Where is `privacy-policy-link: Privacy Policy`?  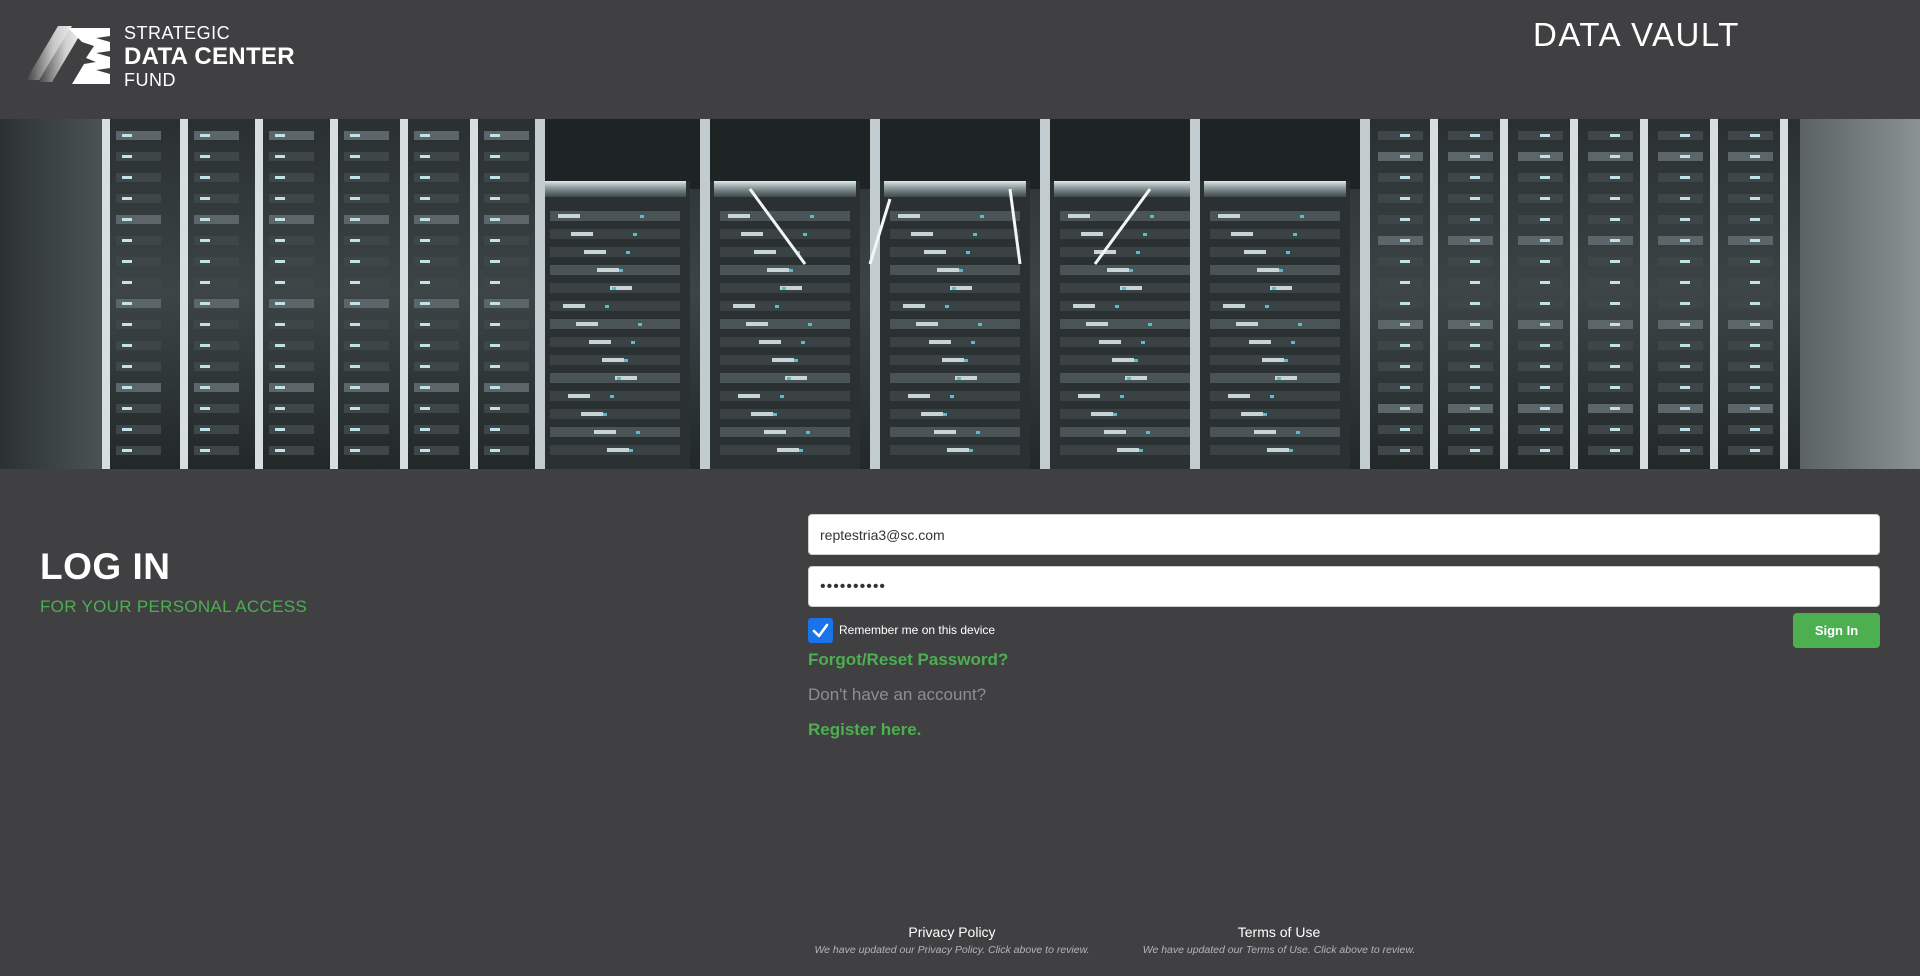 privacy-policy-link: Privacy Policy is located at coordinates (952, 932).